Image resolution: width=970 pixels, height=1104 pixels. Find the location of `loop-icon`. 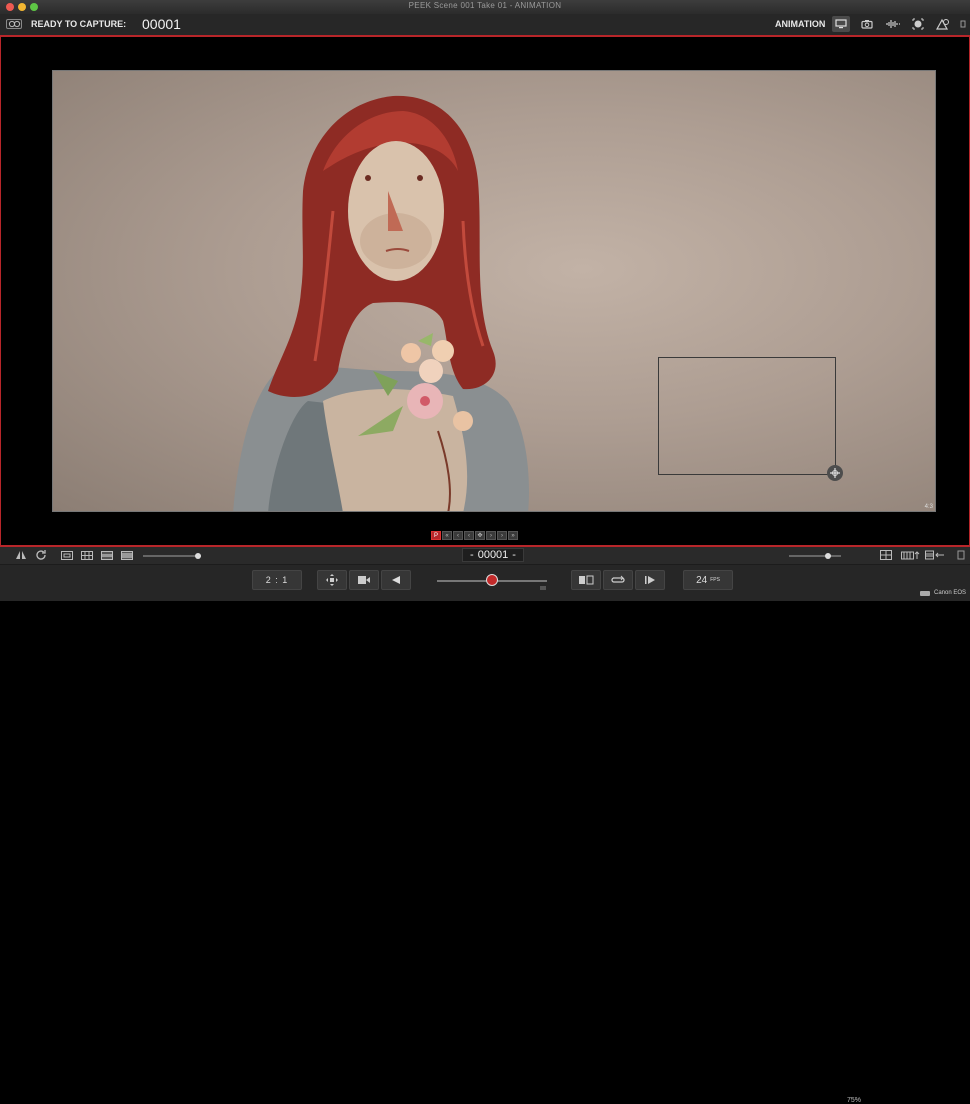

loop-icon is located at coordinates (618, 579).